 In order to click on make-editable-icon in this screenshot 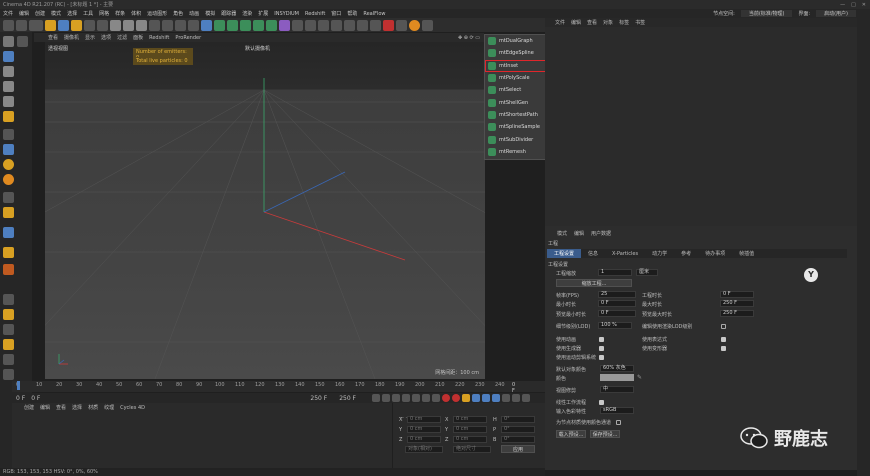, I will do `click(8, 41)`.